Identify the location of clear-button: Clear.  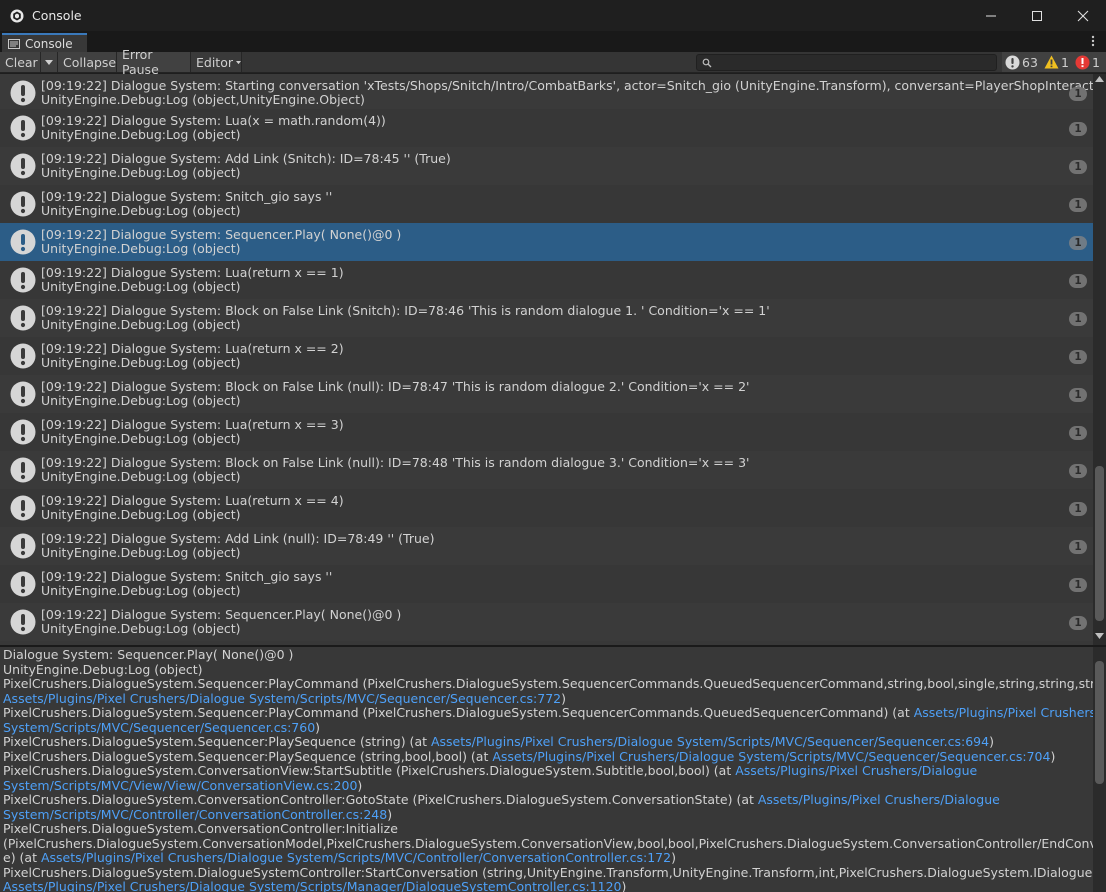
(20, 62).